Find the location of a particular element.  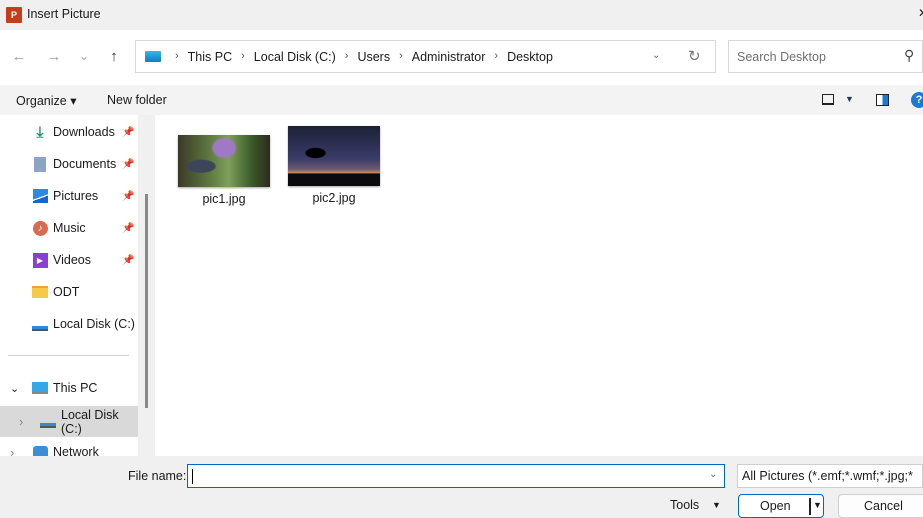

documents-icon is located at coordinates (40, 164).